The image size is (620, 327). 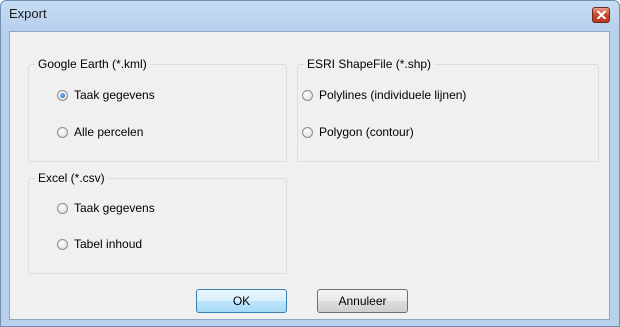 What do you see at coordinates (157, 222) in the screenshot?
I see `group-excel: Excel (*.csv)` at bounding box center [157, 222].